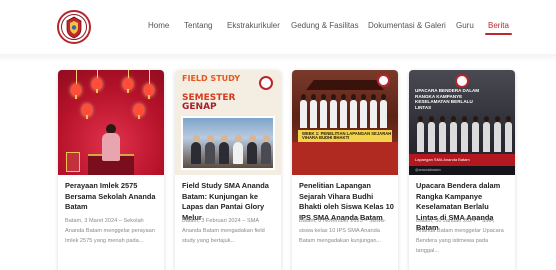 This screenshot has height=270, width=556. Describe the element at coordinates (465, 26) in the screenshot. I see `nav-item-guru: Guru` at that location.